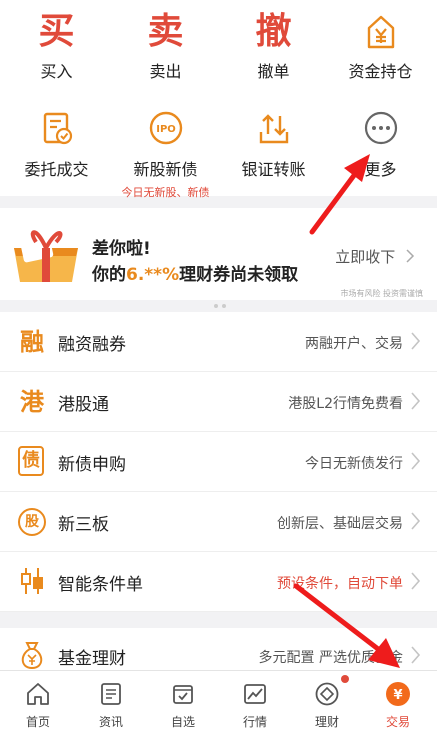  What do you see at coordinates (195, 275) in the screenshot?
I see `promo-message: 你的6.**%理财券尚未领取` at bounding box center [195, 275].